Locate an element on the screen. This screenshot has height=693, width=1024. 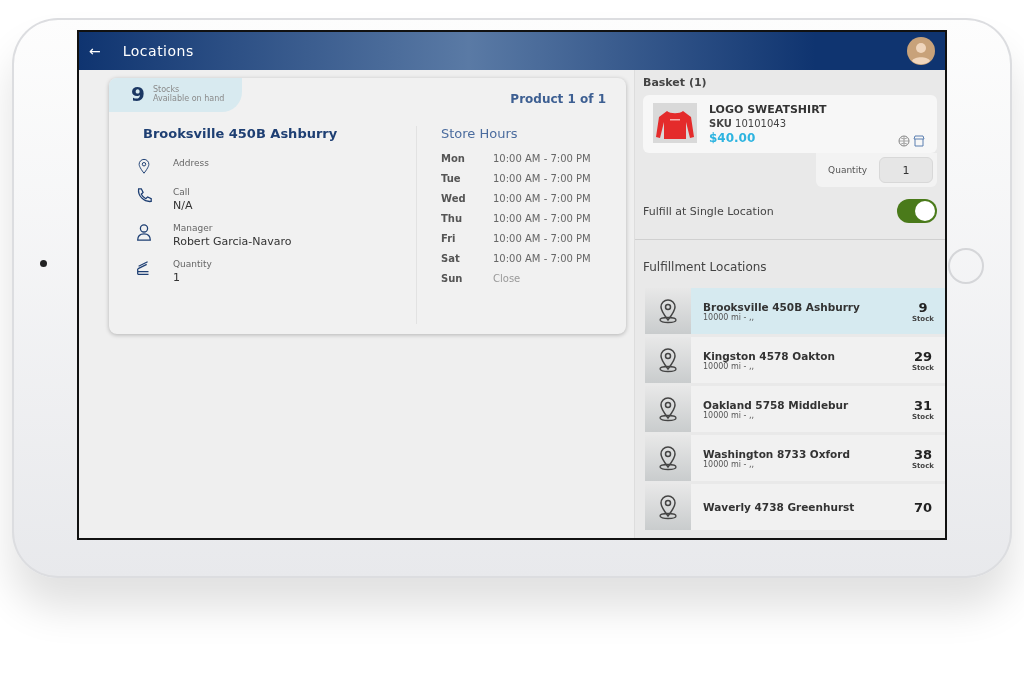
hours-text: Close is located at coordinates (507, 278).